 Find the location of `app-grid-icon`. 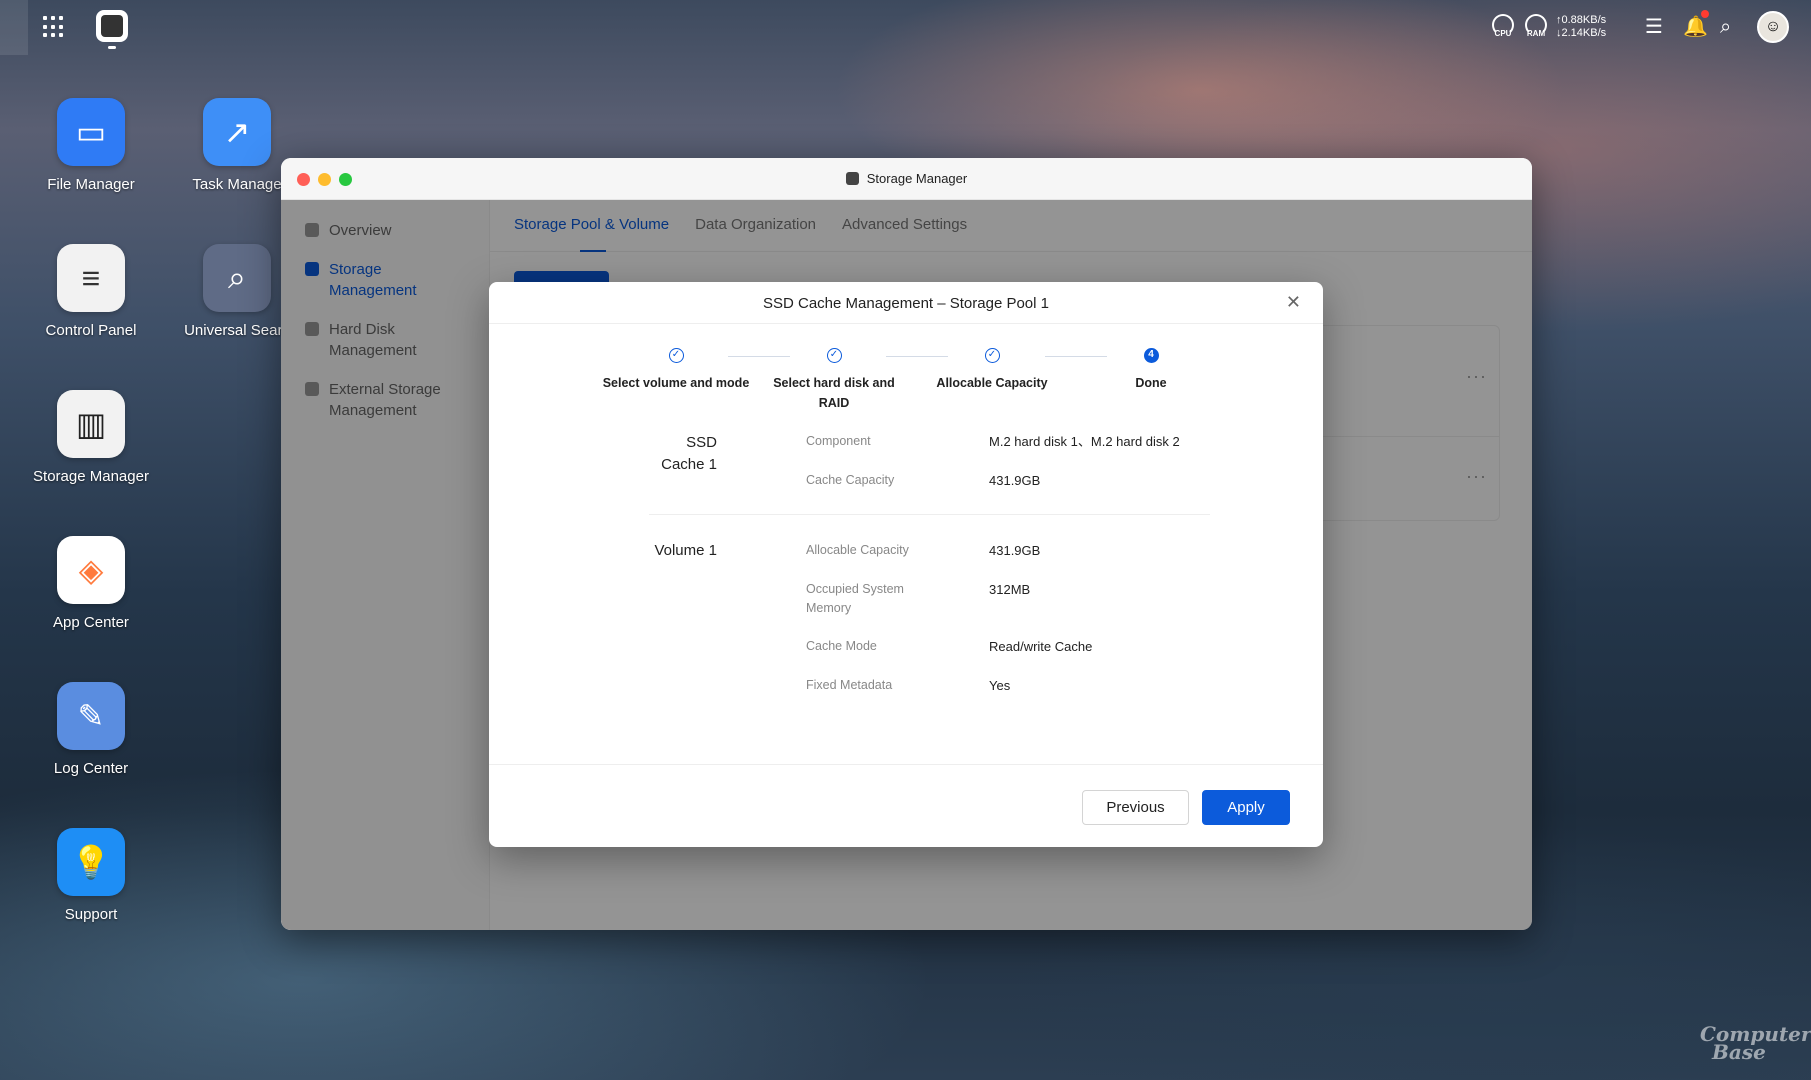

app-grid-icon is located at coordinates (54, 27).